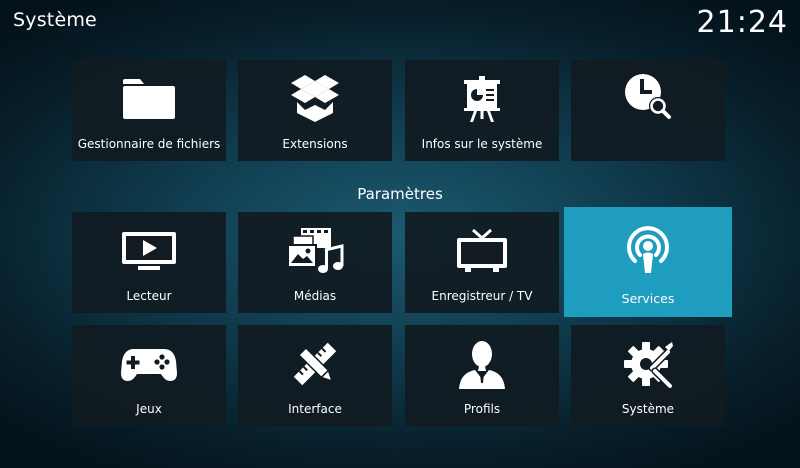 The image size is (800, 468). I want to click on tile-label: Système, so click(648, 409).